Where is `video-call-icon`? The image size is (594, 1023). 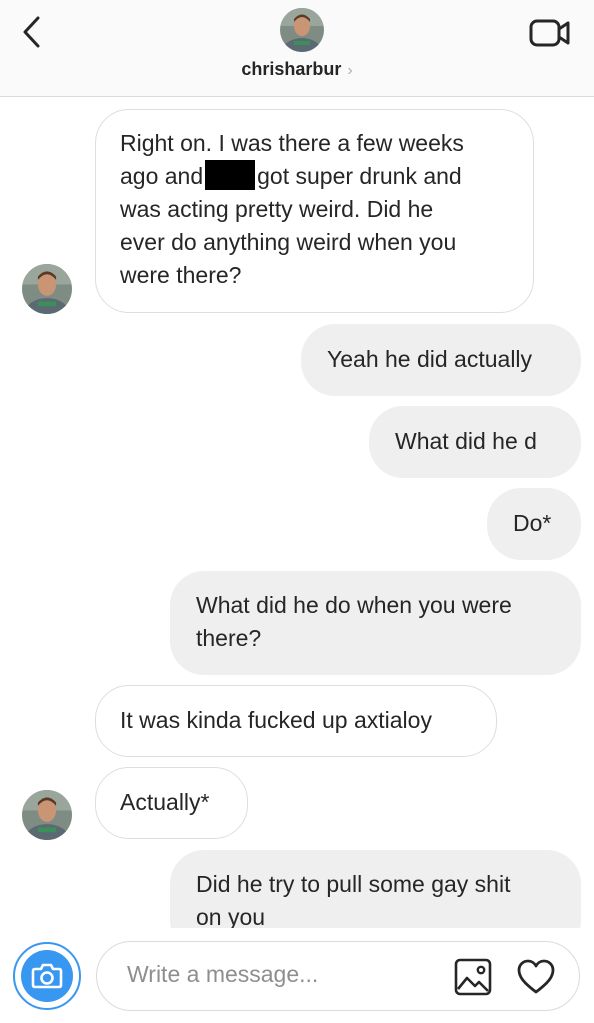
video-call-icon is located at coordinates (550, 33).